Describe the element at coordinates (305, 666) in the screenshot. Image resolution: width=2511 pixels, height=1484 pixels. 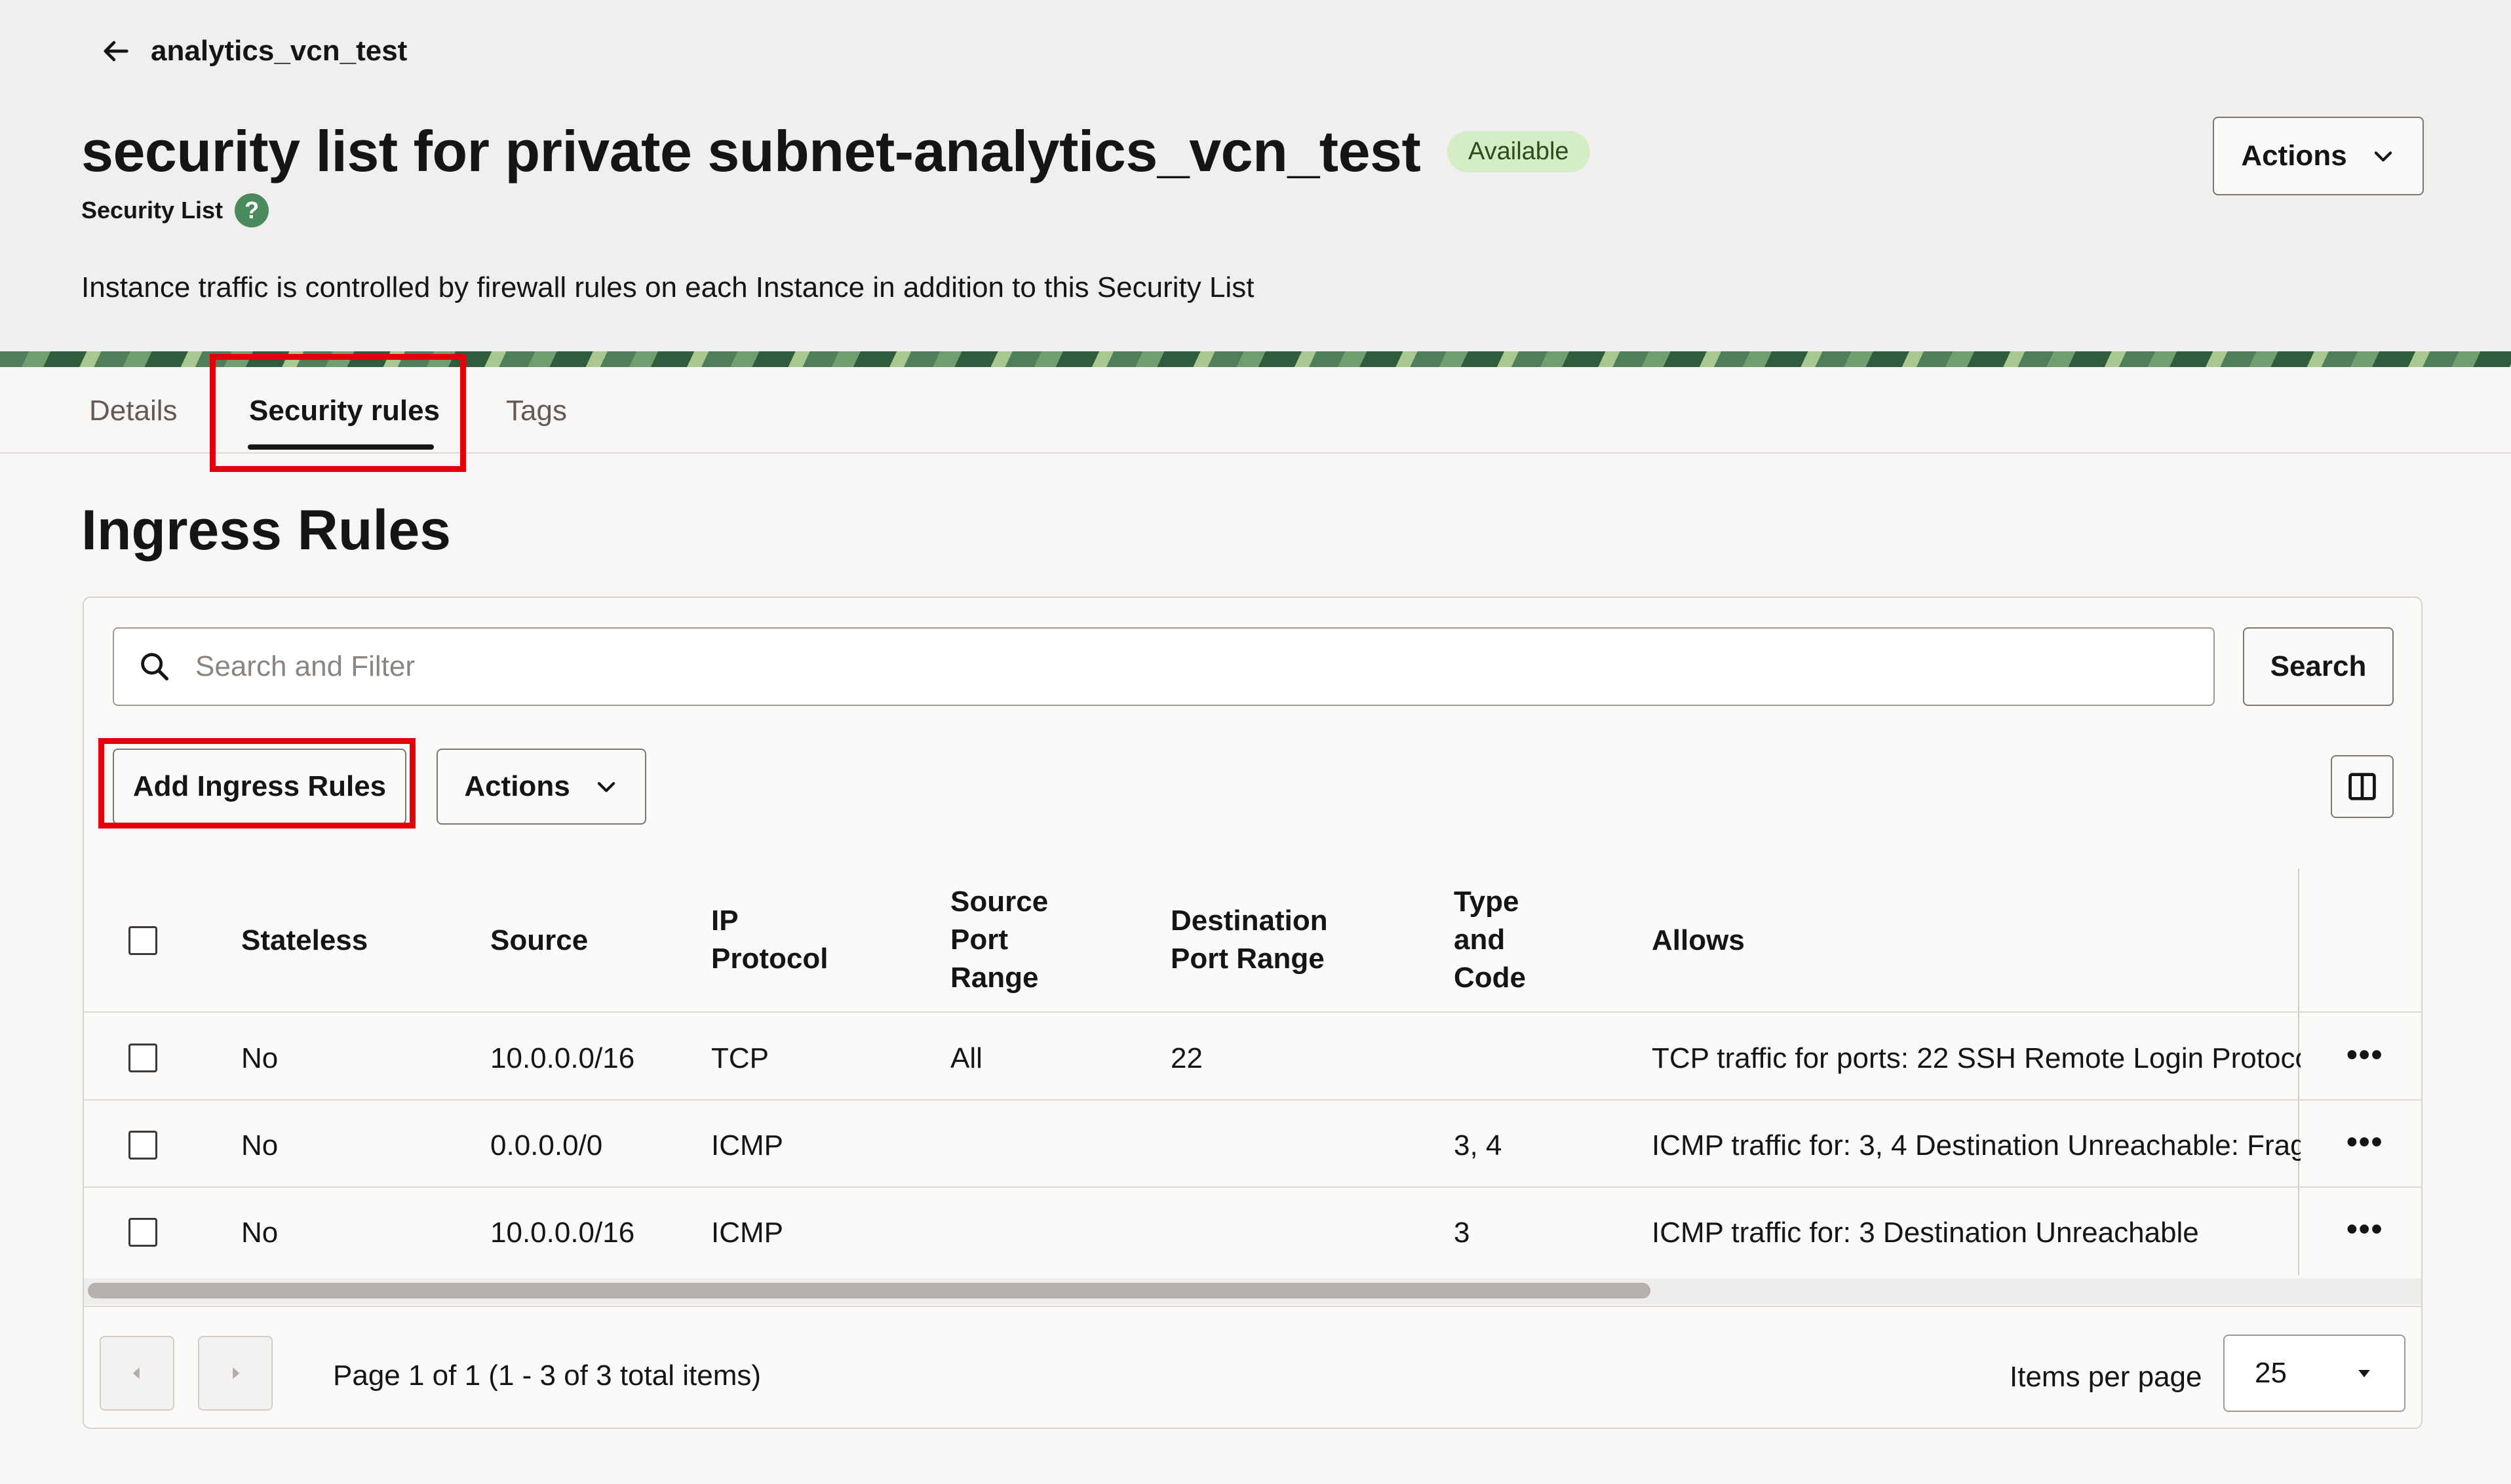
I see `search-placeholder: Search and Filter` at that location.